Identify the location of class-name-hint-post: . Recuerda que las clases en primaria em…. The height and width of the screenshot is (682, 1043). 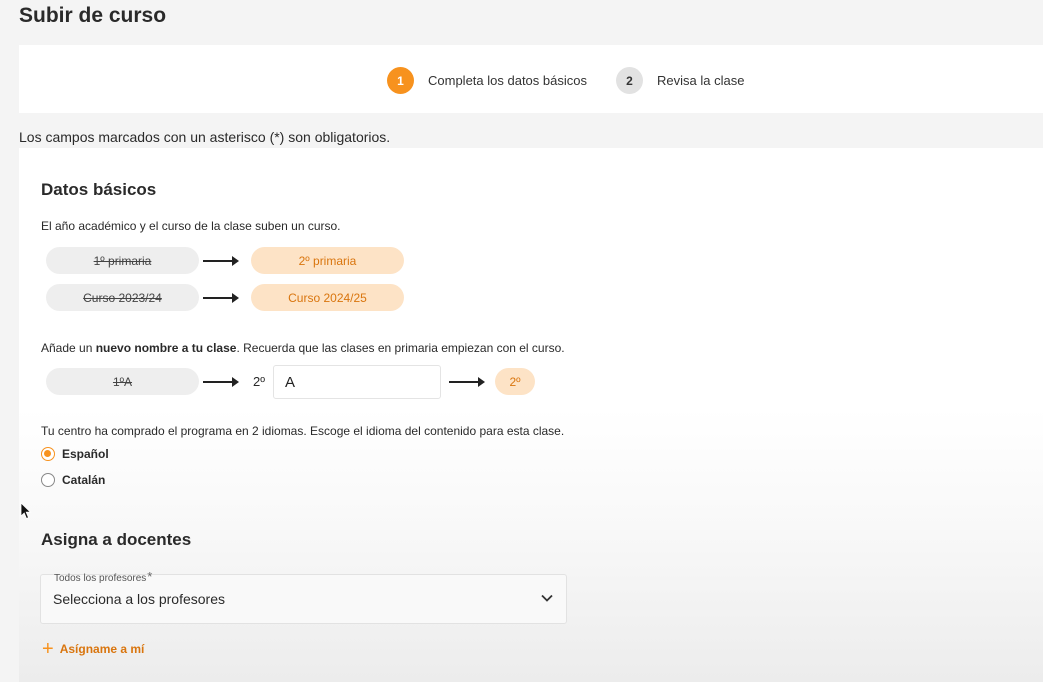
(400, 348).